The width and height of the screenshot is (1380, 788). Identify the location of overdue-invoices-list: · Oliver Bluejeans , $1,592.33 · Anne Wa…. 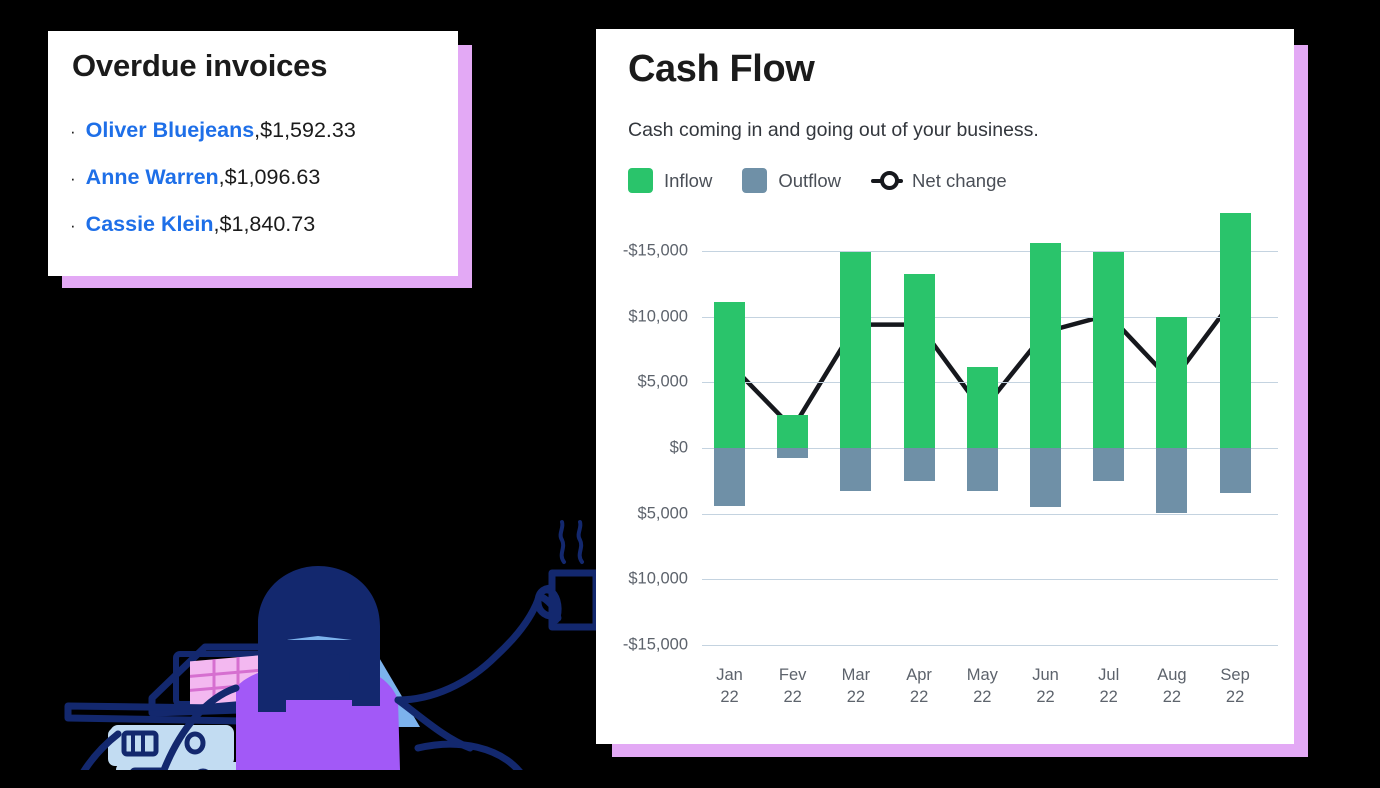
(260, 188).